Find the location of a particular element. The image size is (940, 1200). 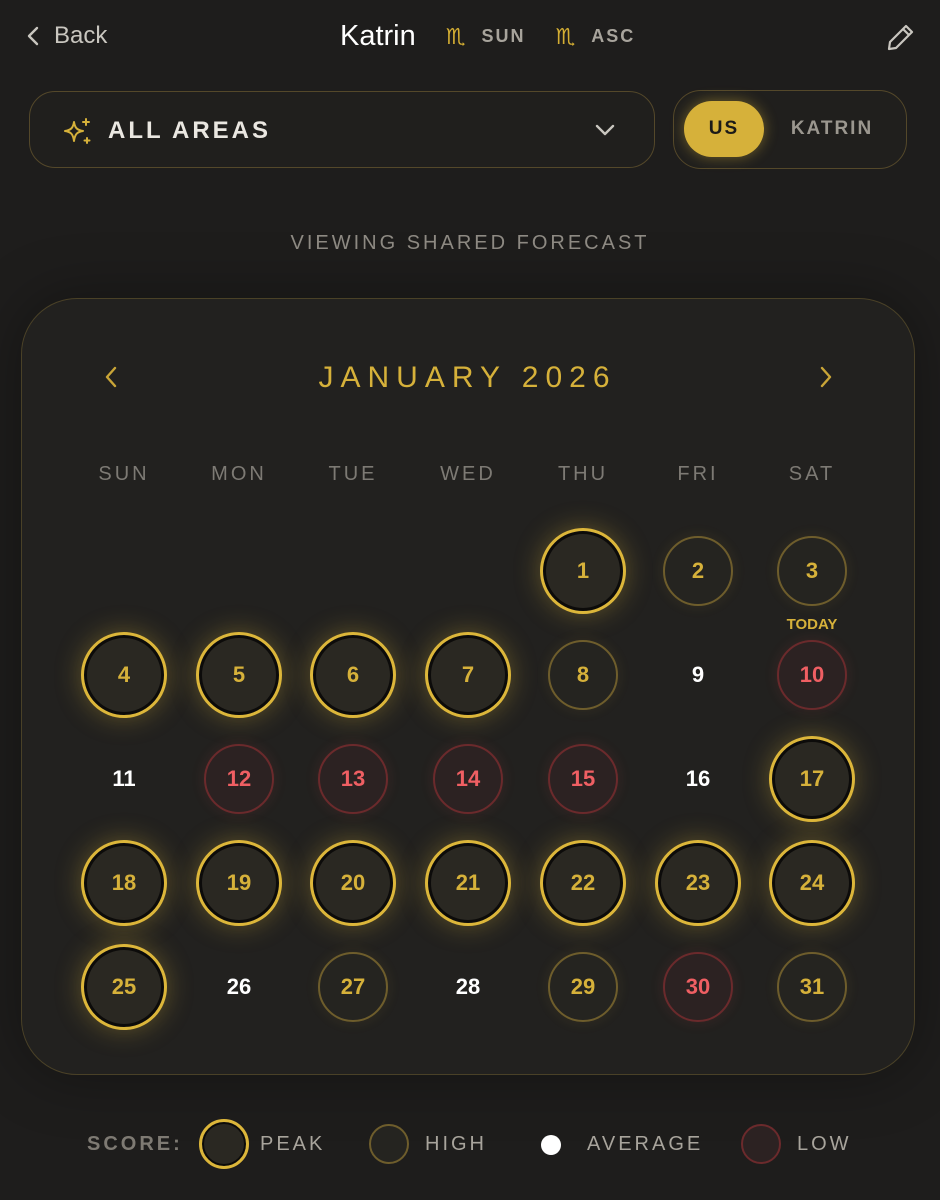

weekday-sun: SUN is located at coordinates (124, 474).